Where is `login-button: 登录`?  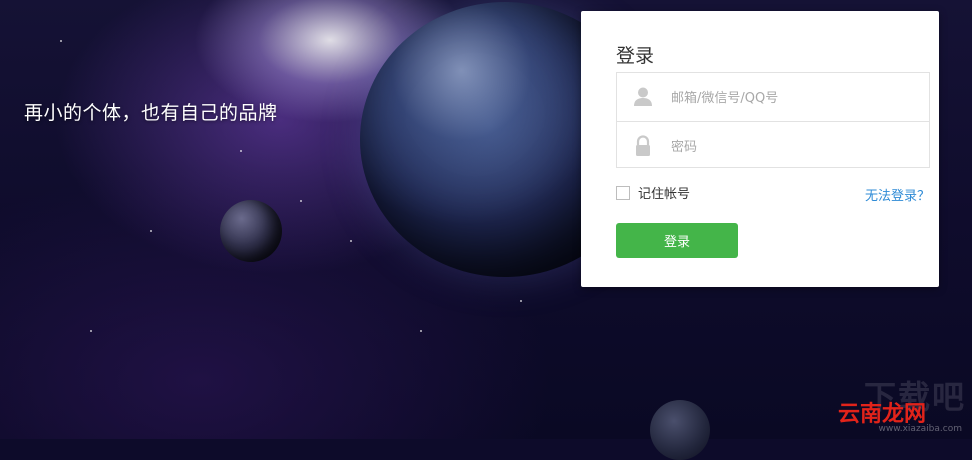 login-button: 登录 is located at coordinates (677, 240).